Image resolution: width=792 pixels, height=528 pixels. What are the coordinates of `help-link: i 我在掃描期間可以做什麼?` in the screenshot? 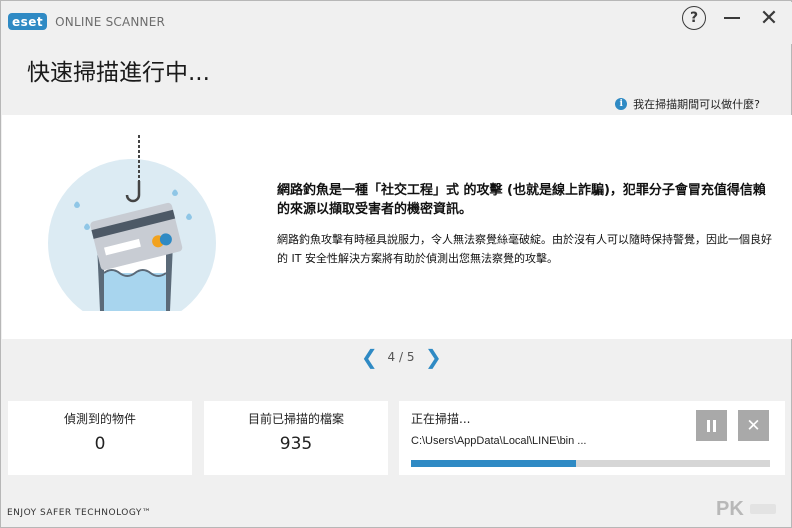 It's located at (687, 104).